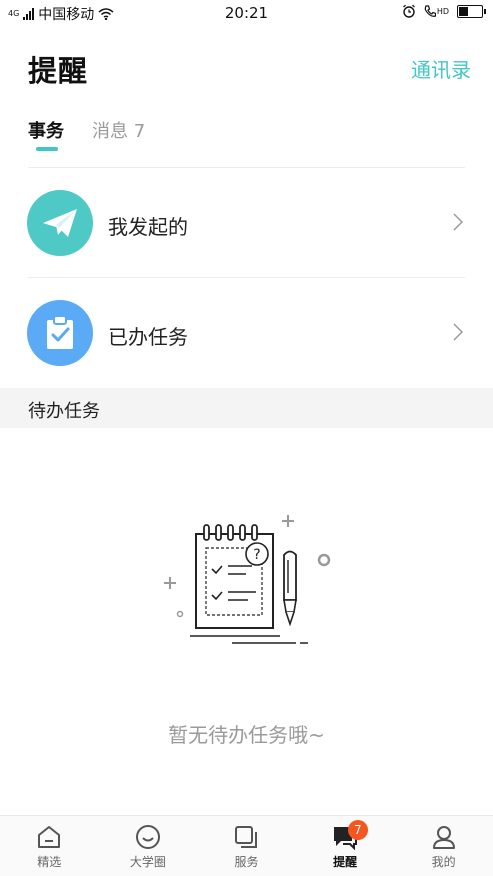 The width and height of the screenshot is (493, 876). I want to click on nav-label: 服务, so click(246, 862).